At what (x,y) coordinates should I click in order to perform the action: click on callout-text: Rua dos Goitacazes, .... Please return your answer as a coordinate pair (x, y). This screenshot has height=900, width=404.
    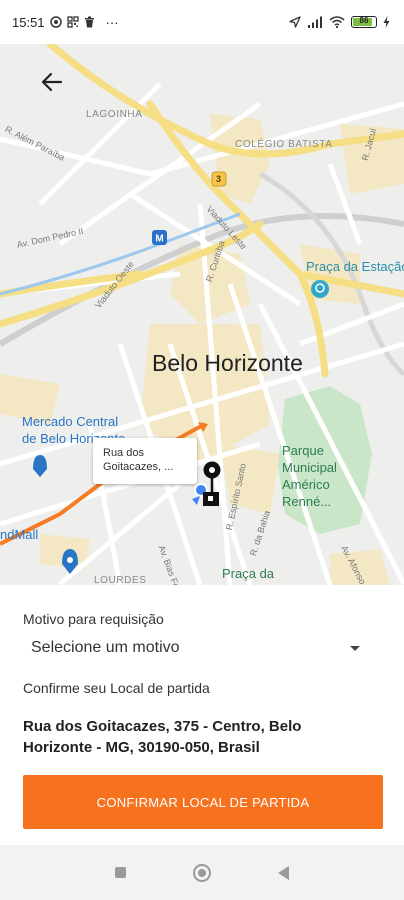
    Looking at the image, I should click on (138, 460).